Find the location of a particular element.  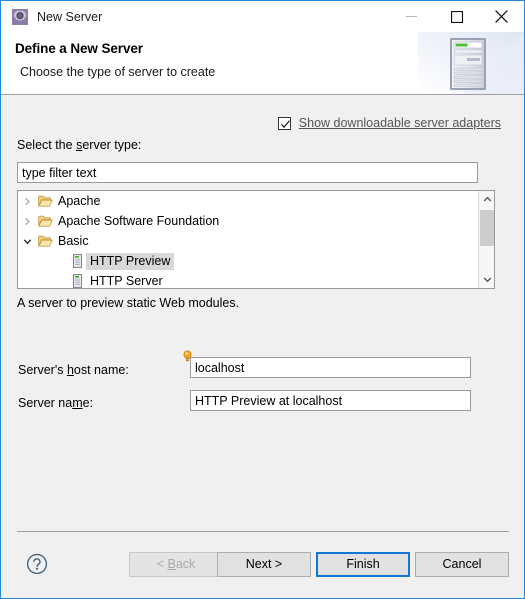

back-label-mnemonic: B is located at coordinates (171, 564).